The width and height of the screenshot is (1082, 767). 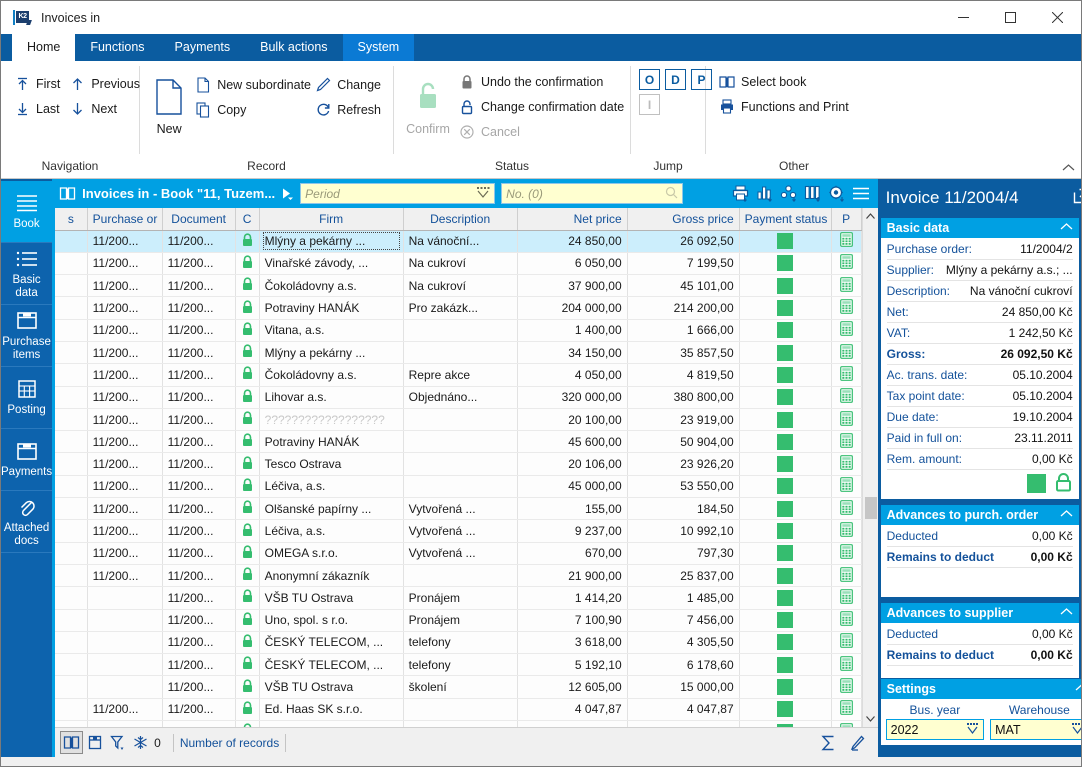 What do you see at coordinates (861, 194) in the screenshot?
I see `menu-icon` at bounding box center [861, 194].